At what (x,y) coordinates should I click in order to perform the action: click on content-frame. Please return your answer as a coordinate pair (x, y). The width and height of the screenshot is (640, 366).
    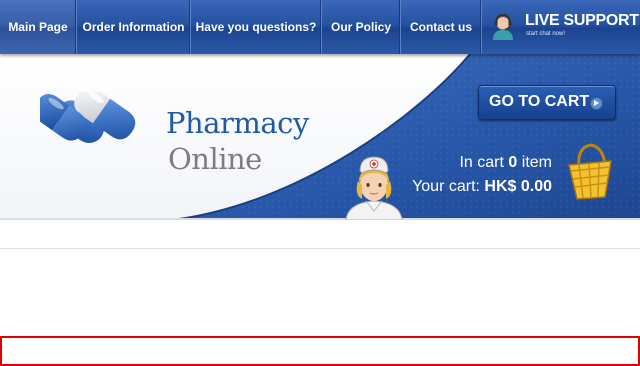
    Looking at the image, I should click on (320, 351).